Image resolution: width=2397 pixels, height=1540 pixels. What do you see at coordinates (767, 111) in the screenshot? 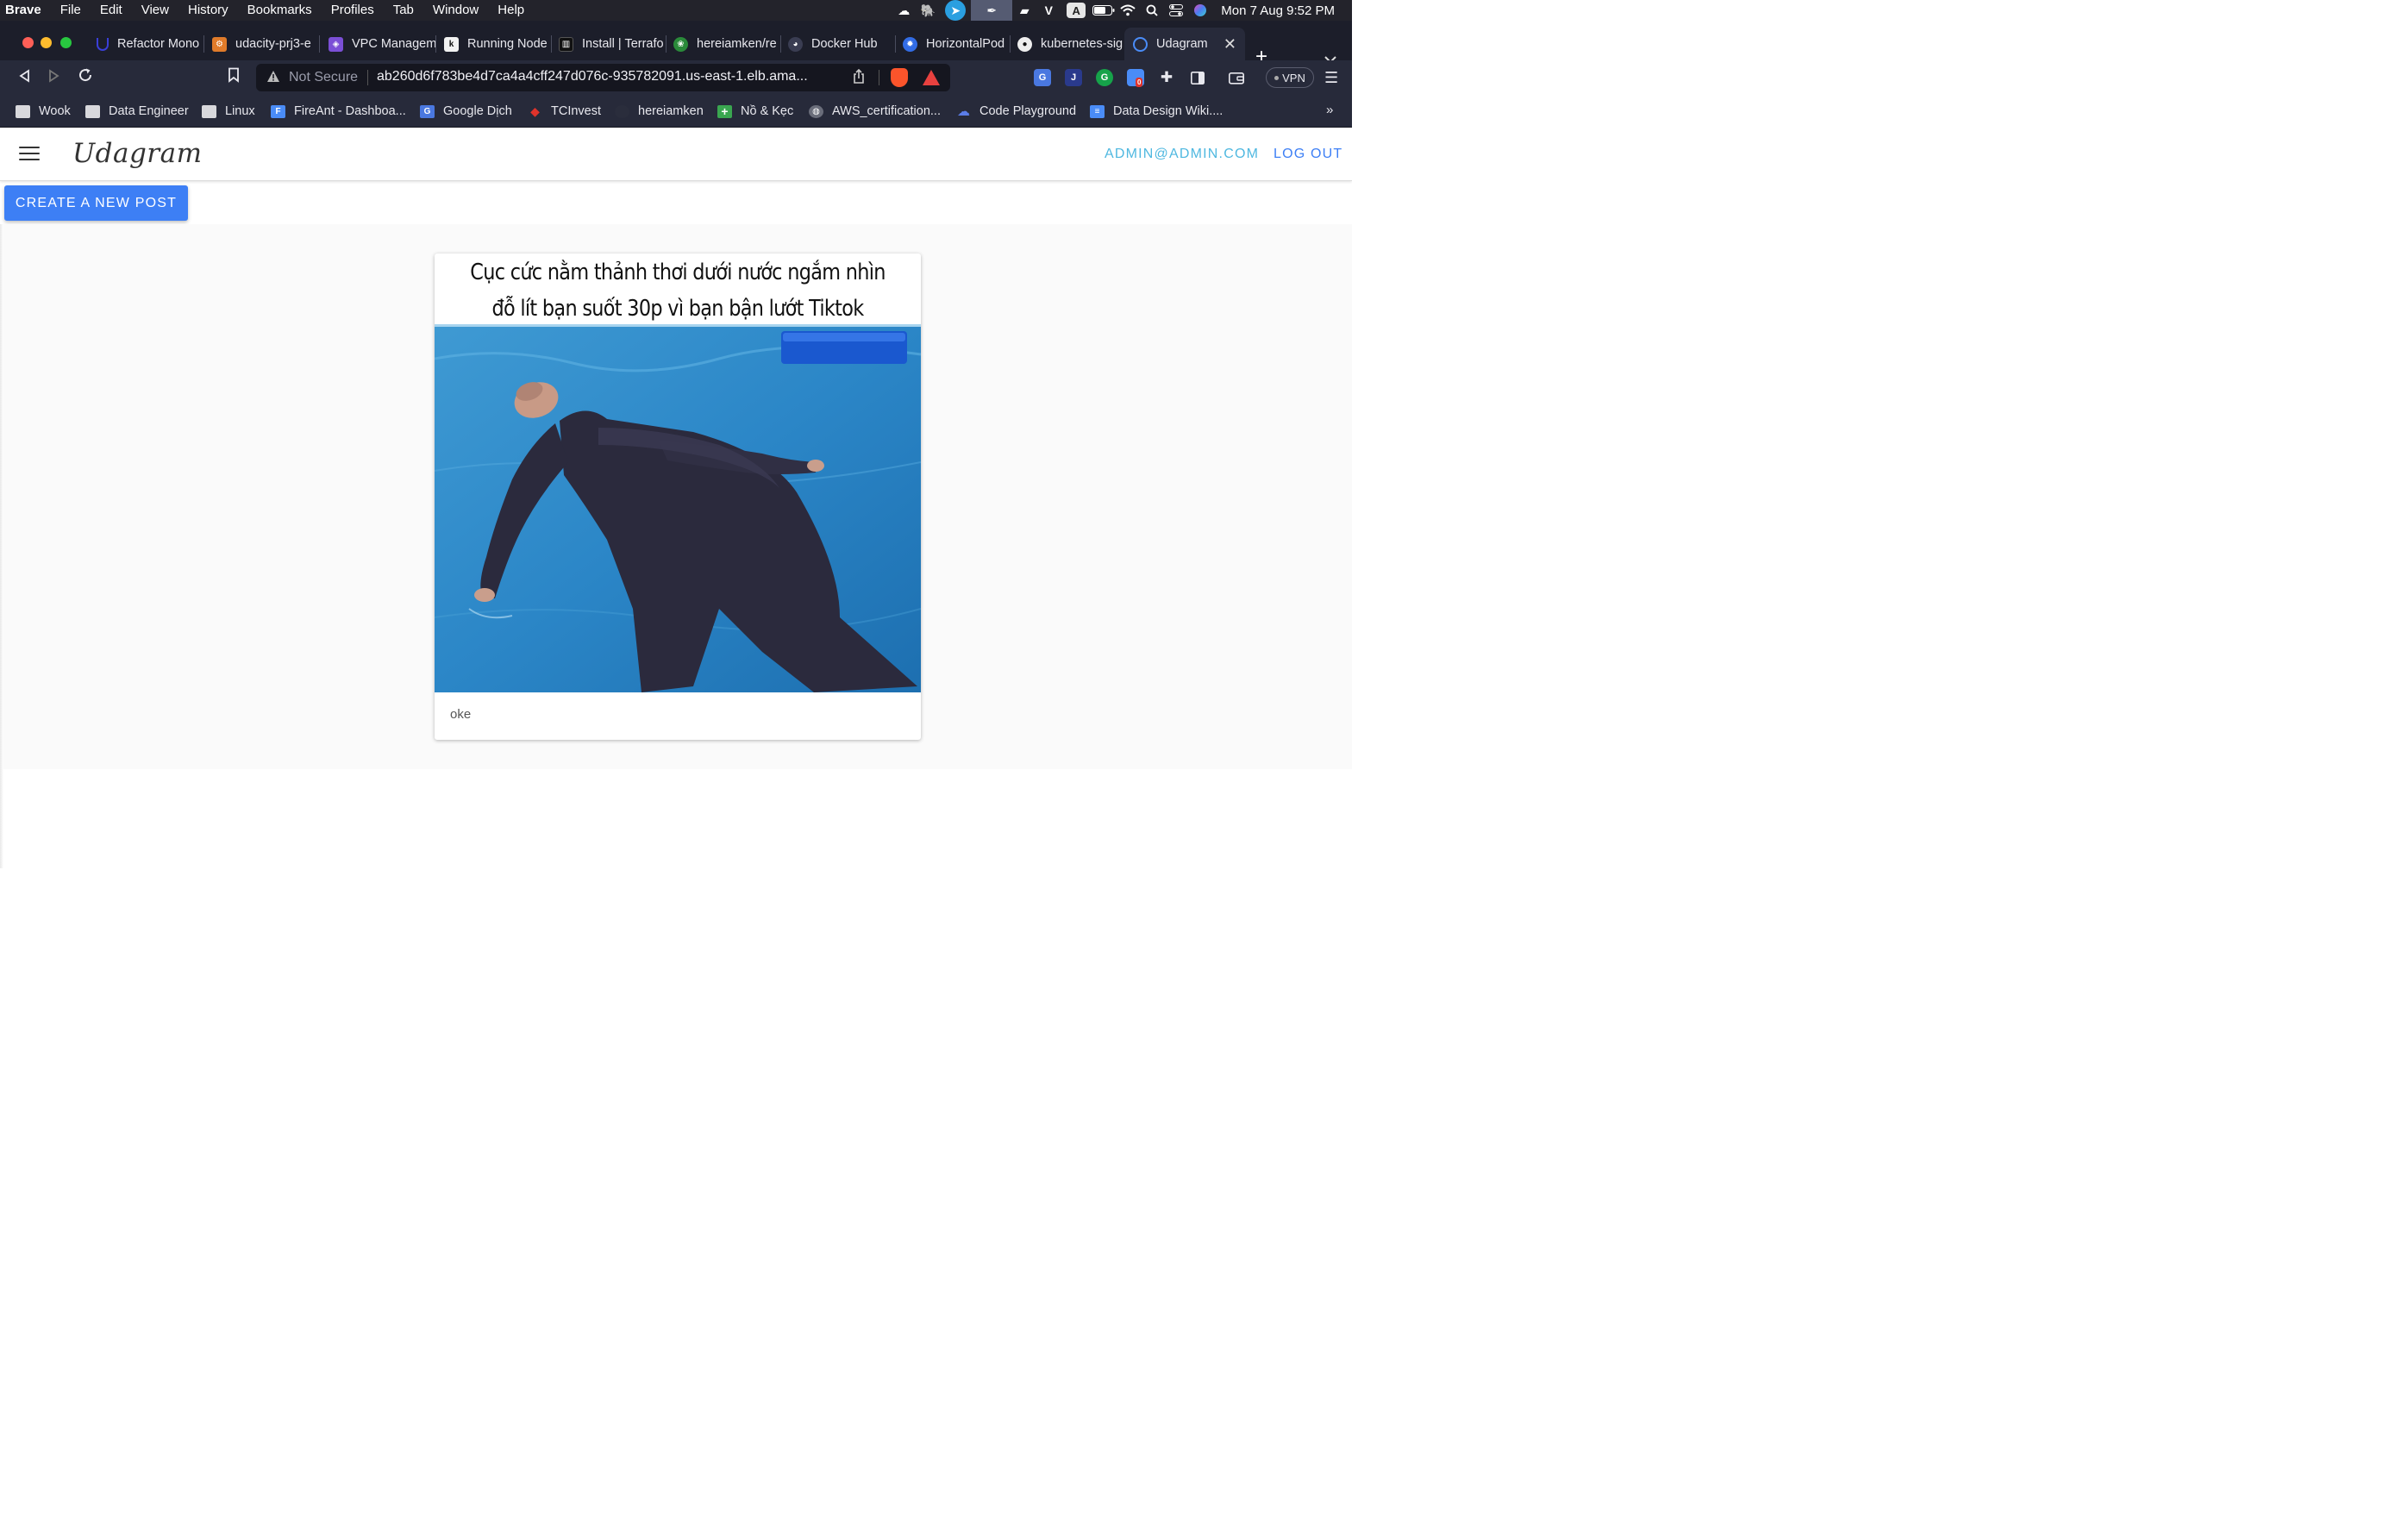
I see `bookmark-label: Nồ & Kẹc` at bounding box center [767, 111].